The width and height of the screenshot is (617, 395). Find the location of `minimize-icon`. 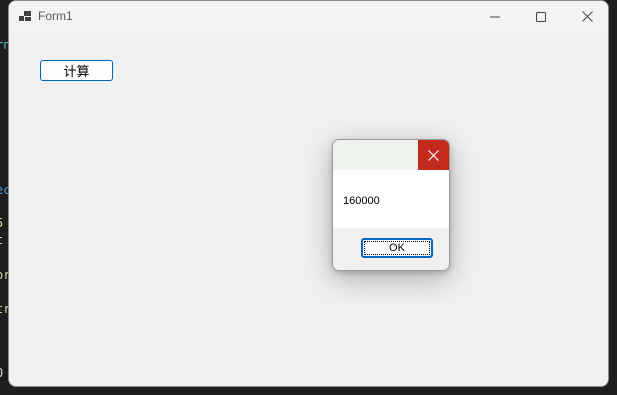

minimize-icon is located at coordinates (495, 16).